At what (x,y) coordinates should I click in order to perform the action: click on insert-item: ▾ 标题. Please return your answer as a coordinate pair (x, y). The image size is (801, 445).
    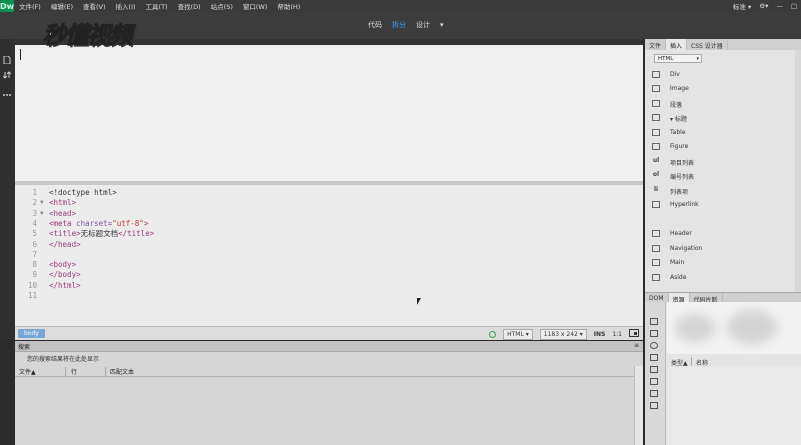
    Looking at the image, I should click on (724, 118).